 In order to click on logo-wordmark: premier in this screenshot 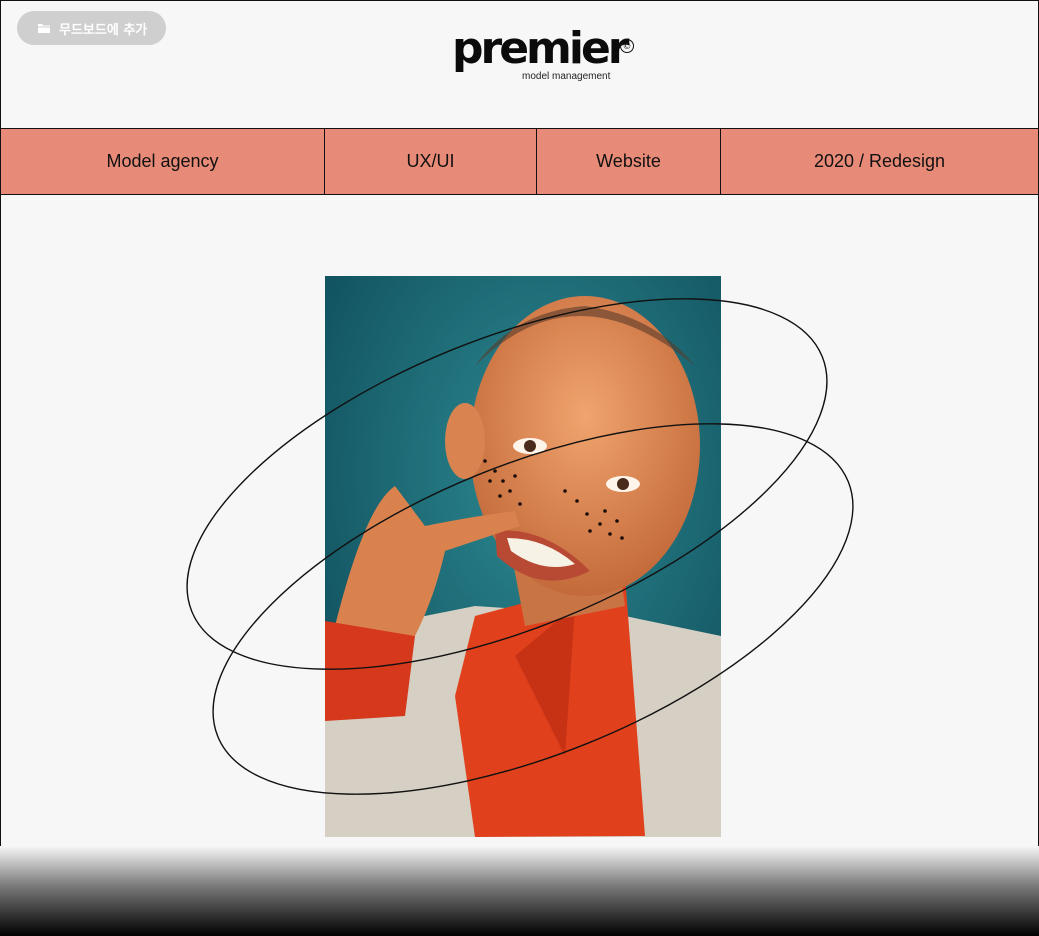, I will do `click(541, 48)`.